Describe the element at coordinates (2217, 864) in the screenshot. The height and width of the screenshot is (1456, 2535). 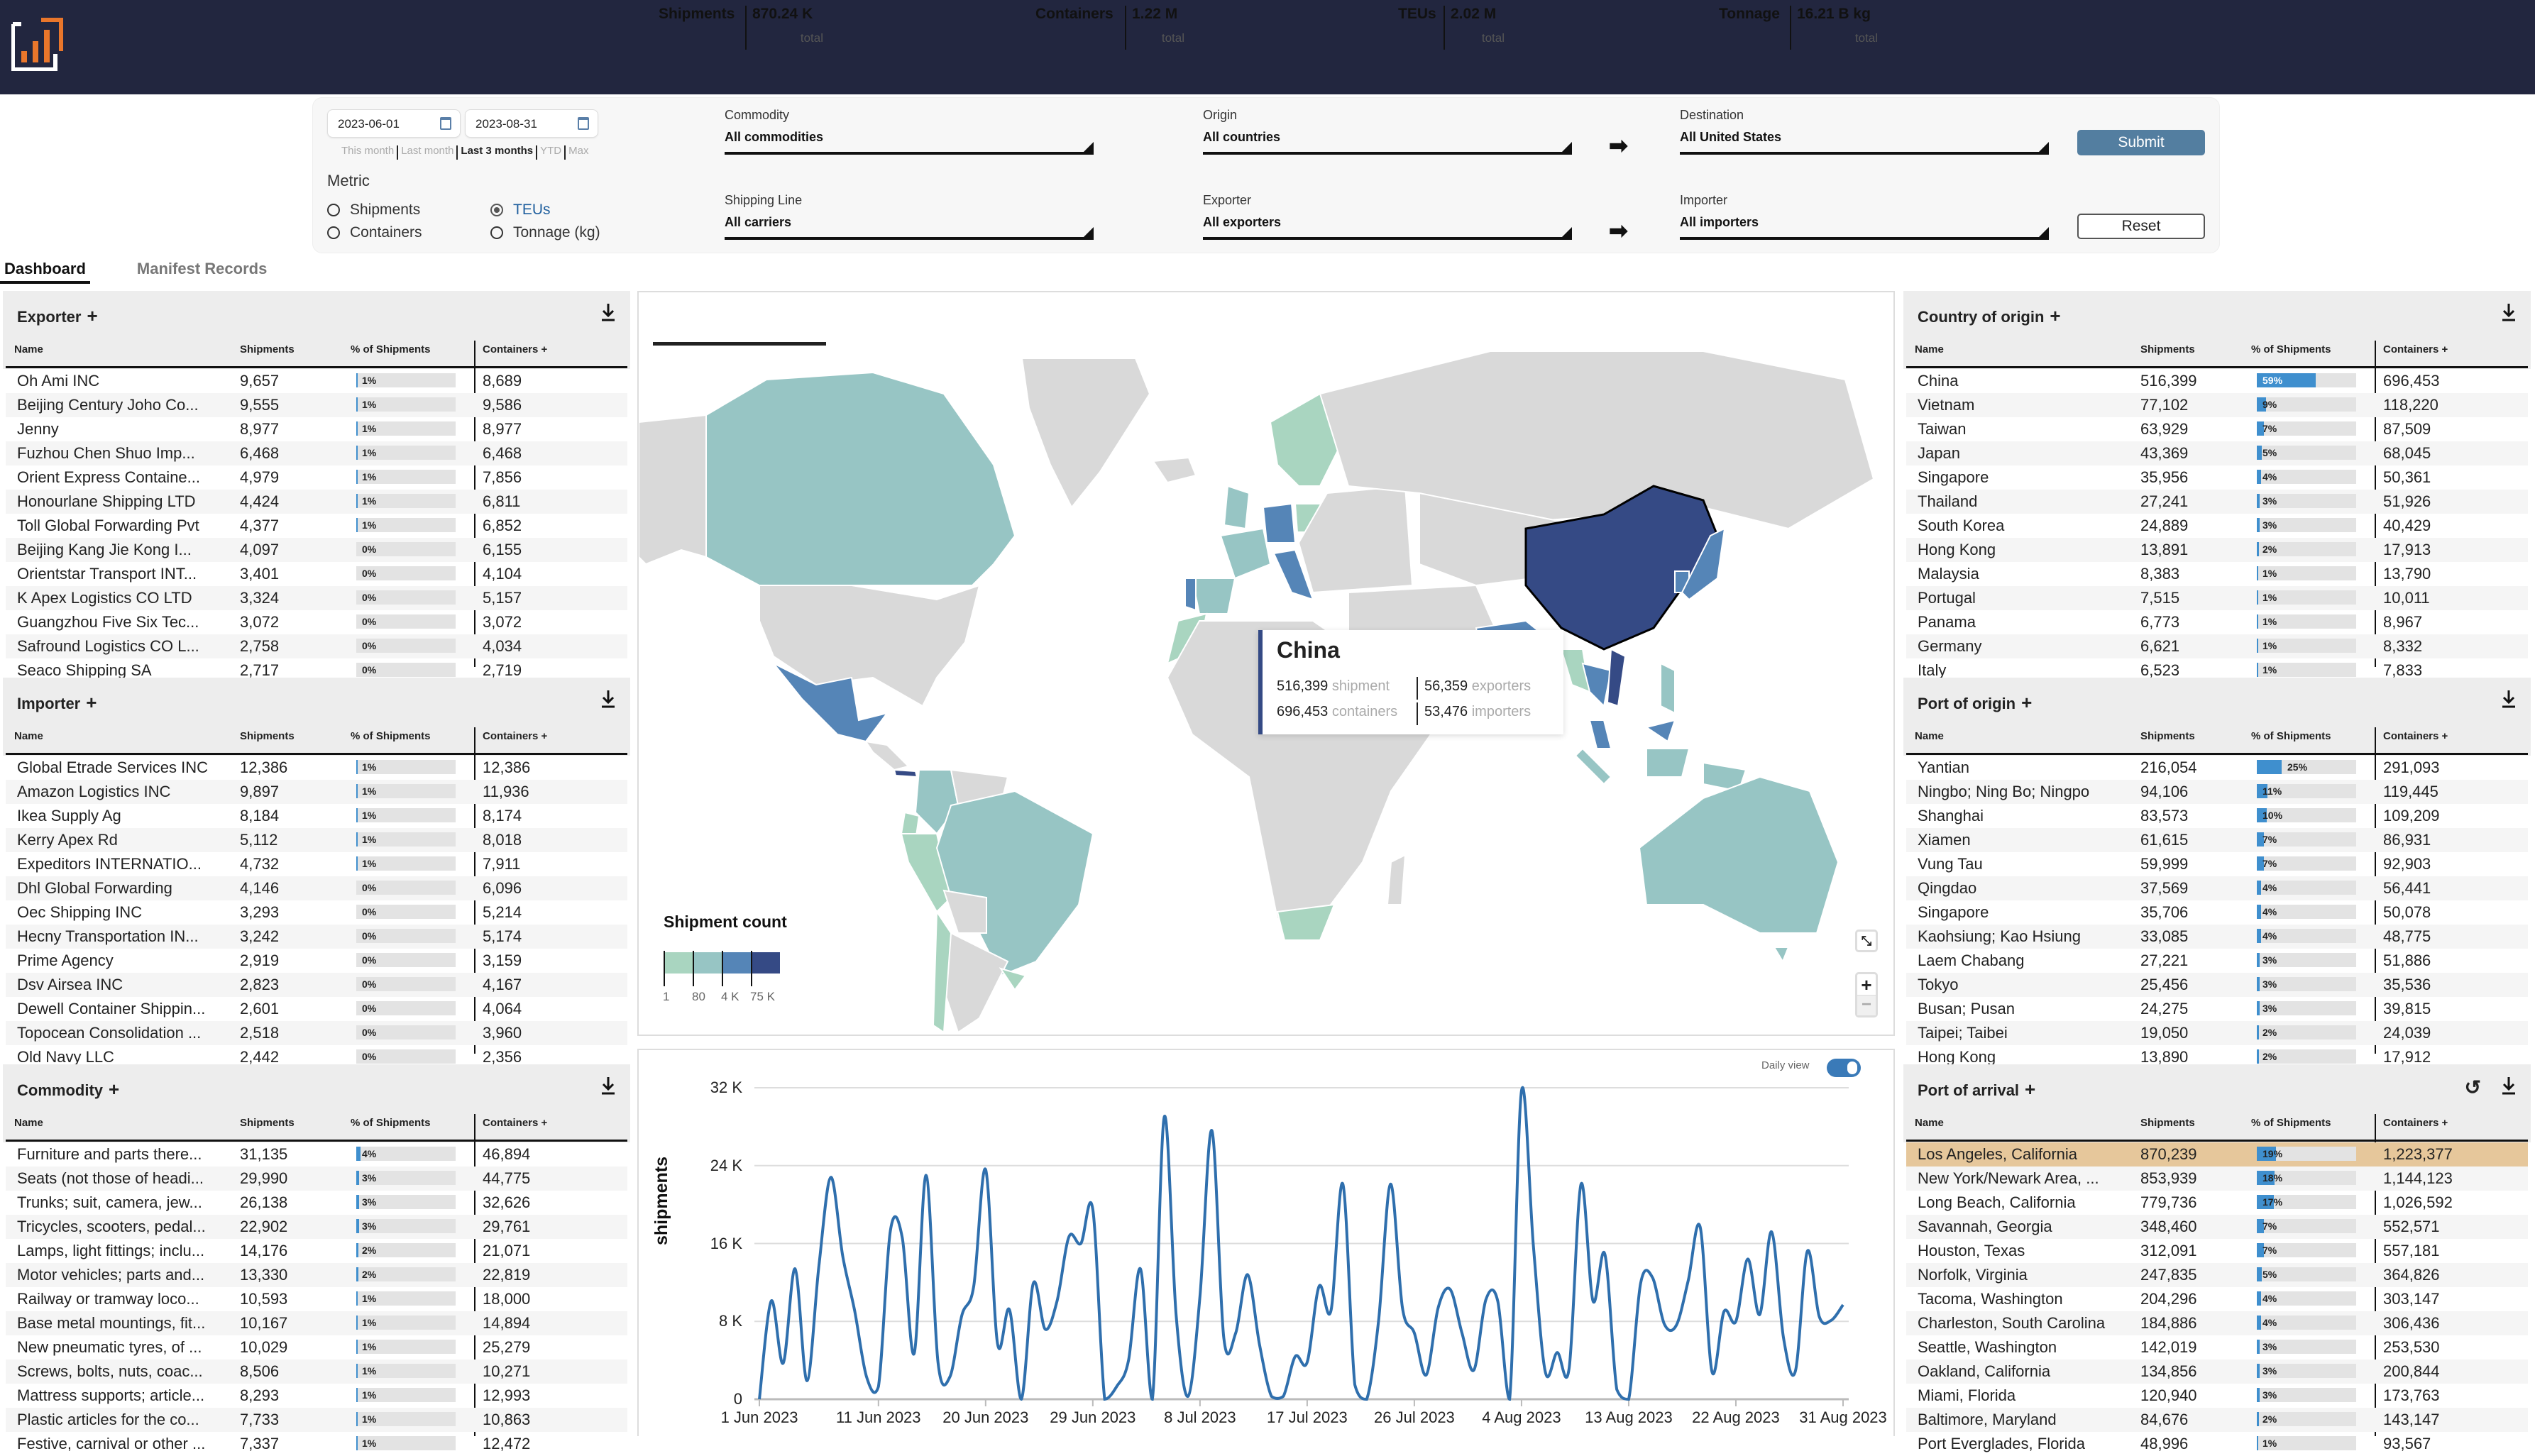
I see `table-row: Vung Tau 59,999 7% 92,903` at that location.